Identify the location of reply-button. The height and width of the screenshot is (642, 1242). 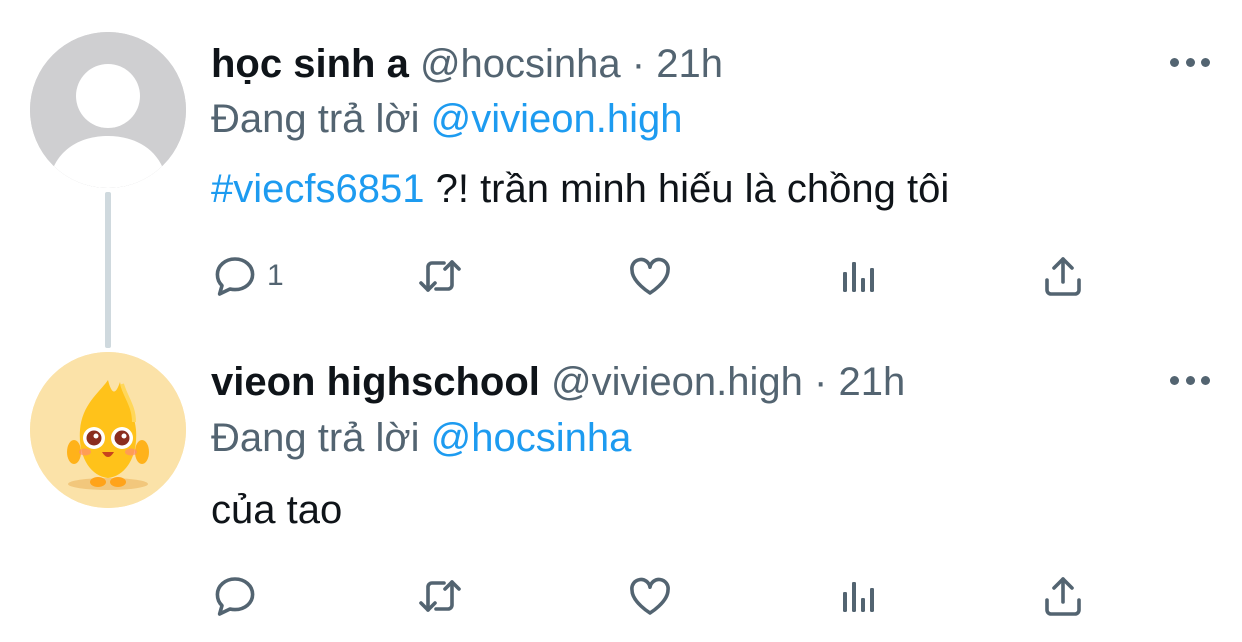
(239, 596).